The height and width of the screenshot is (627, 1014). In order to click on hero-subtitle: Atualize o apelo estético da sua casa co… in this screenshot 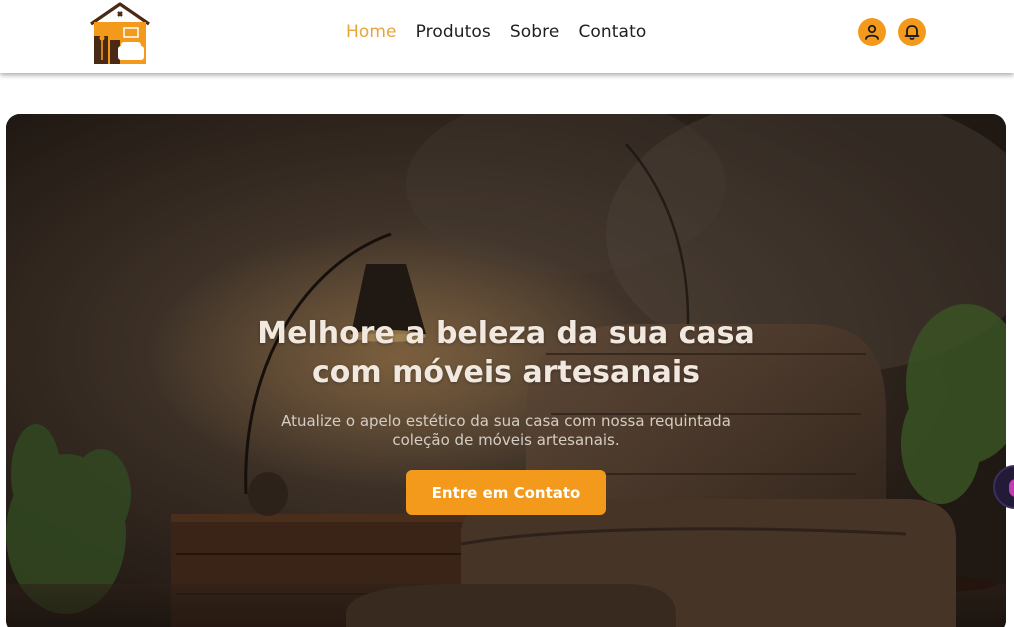, I will do `click(506, 431)`.